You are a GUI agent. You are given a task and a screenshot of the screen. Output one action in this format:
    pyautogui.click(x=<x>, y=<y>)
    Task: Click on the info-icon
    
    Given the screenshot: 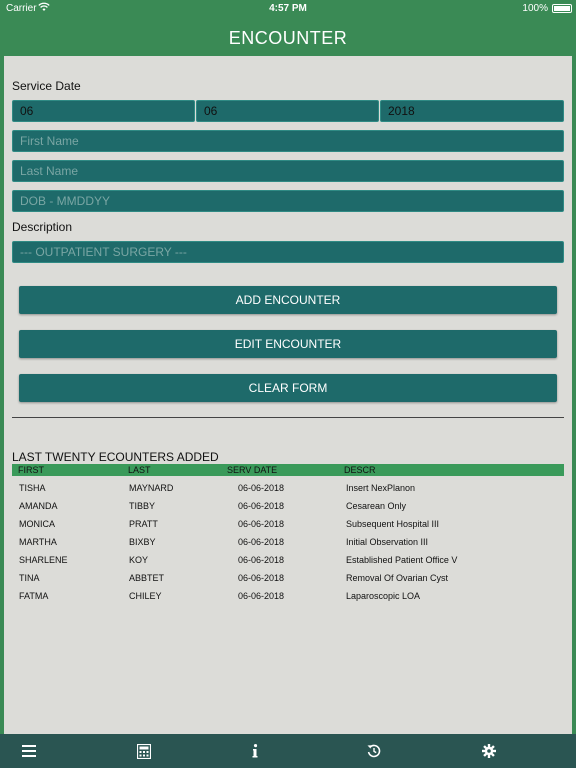 What is the action you would take?
    pyautogui.click(x=255, y=751)
    